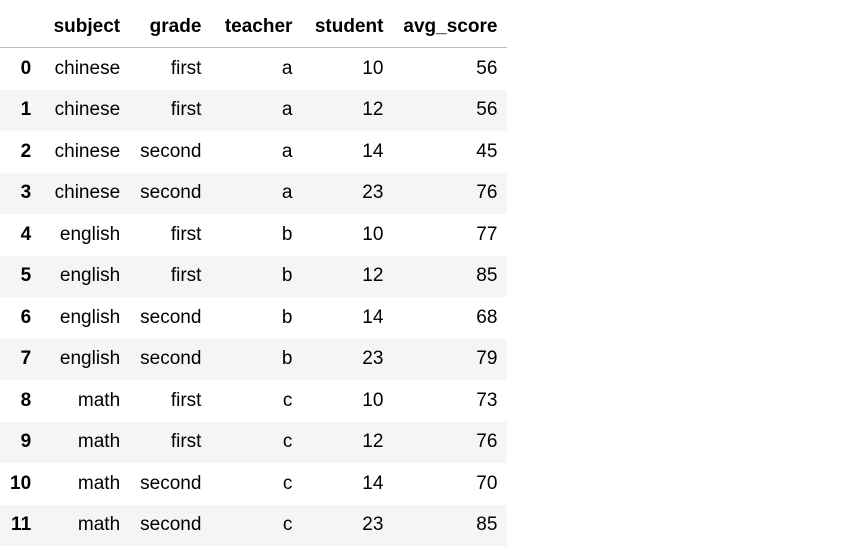 The height and width of the screenshot is (555, 865). What do you see at coordinates (26, 193) in the screenshot?
I see `row-index: 3` at bounding box center [26, 193].